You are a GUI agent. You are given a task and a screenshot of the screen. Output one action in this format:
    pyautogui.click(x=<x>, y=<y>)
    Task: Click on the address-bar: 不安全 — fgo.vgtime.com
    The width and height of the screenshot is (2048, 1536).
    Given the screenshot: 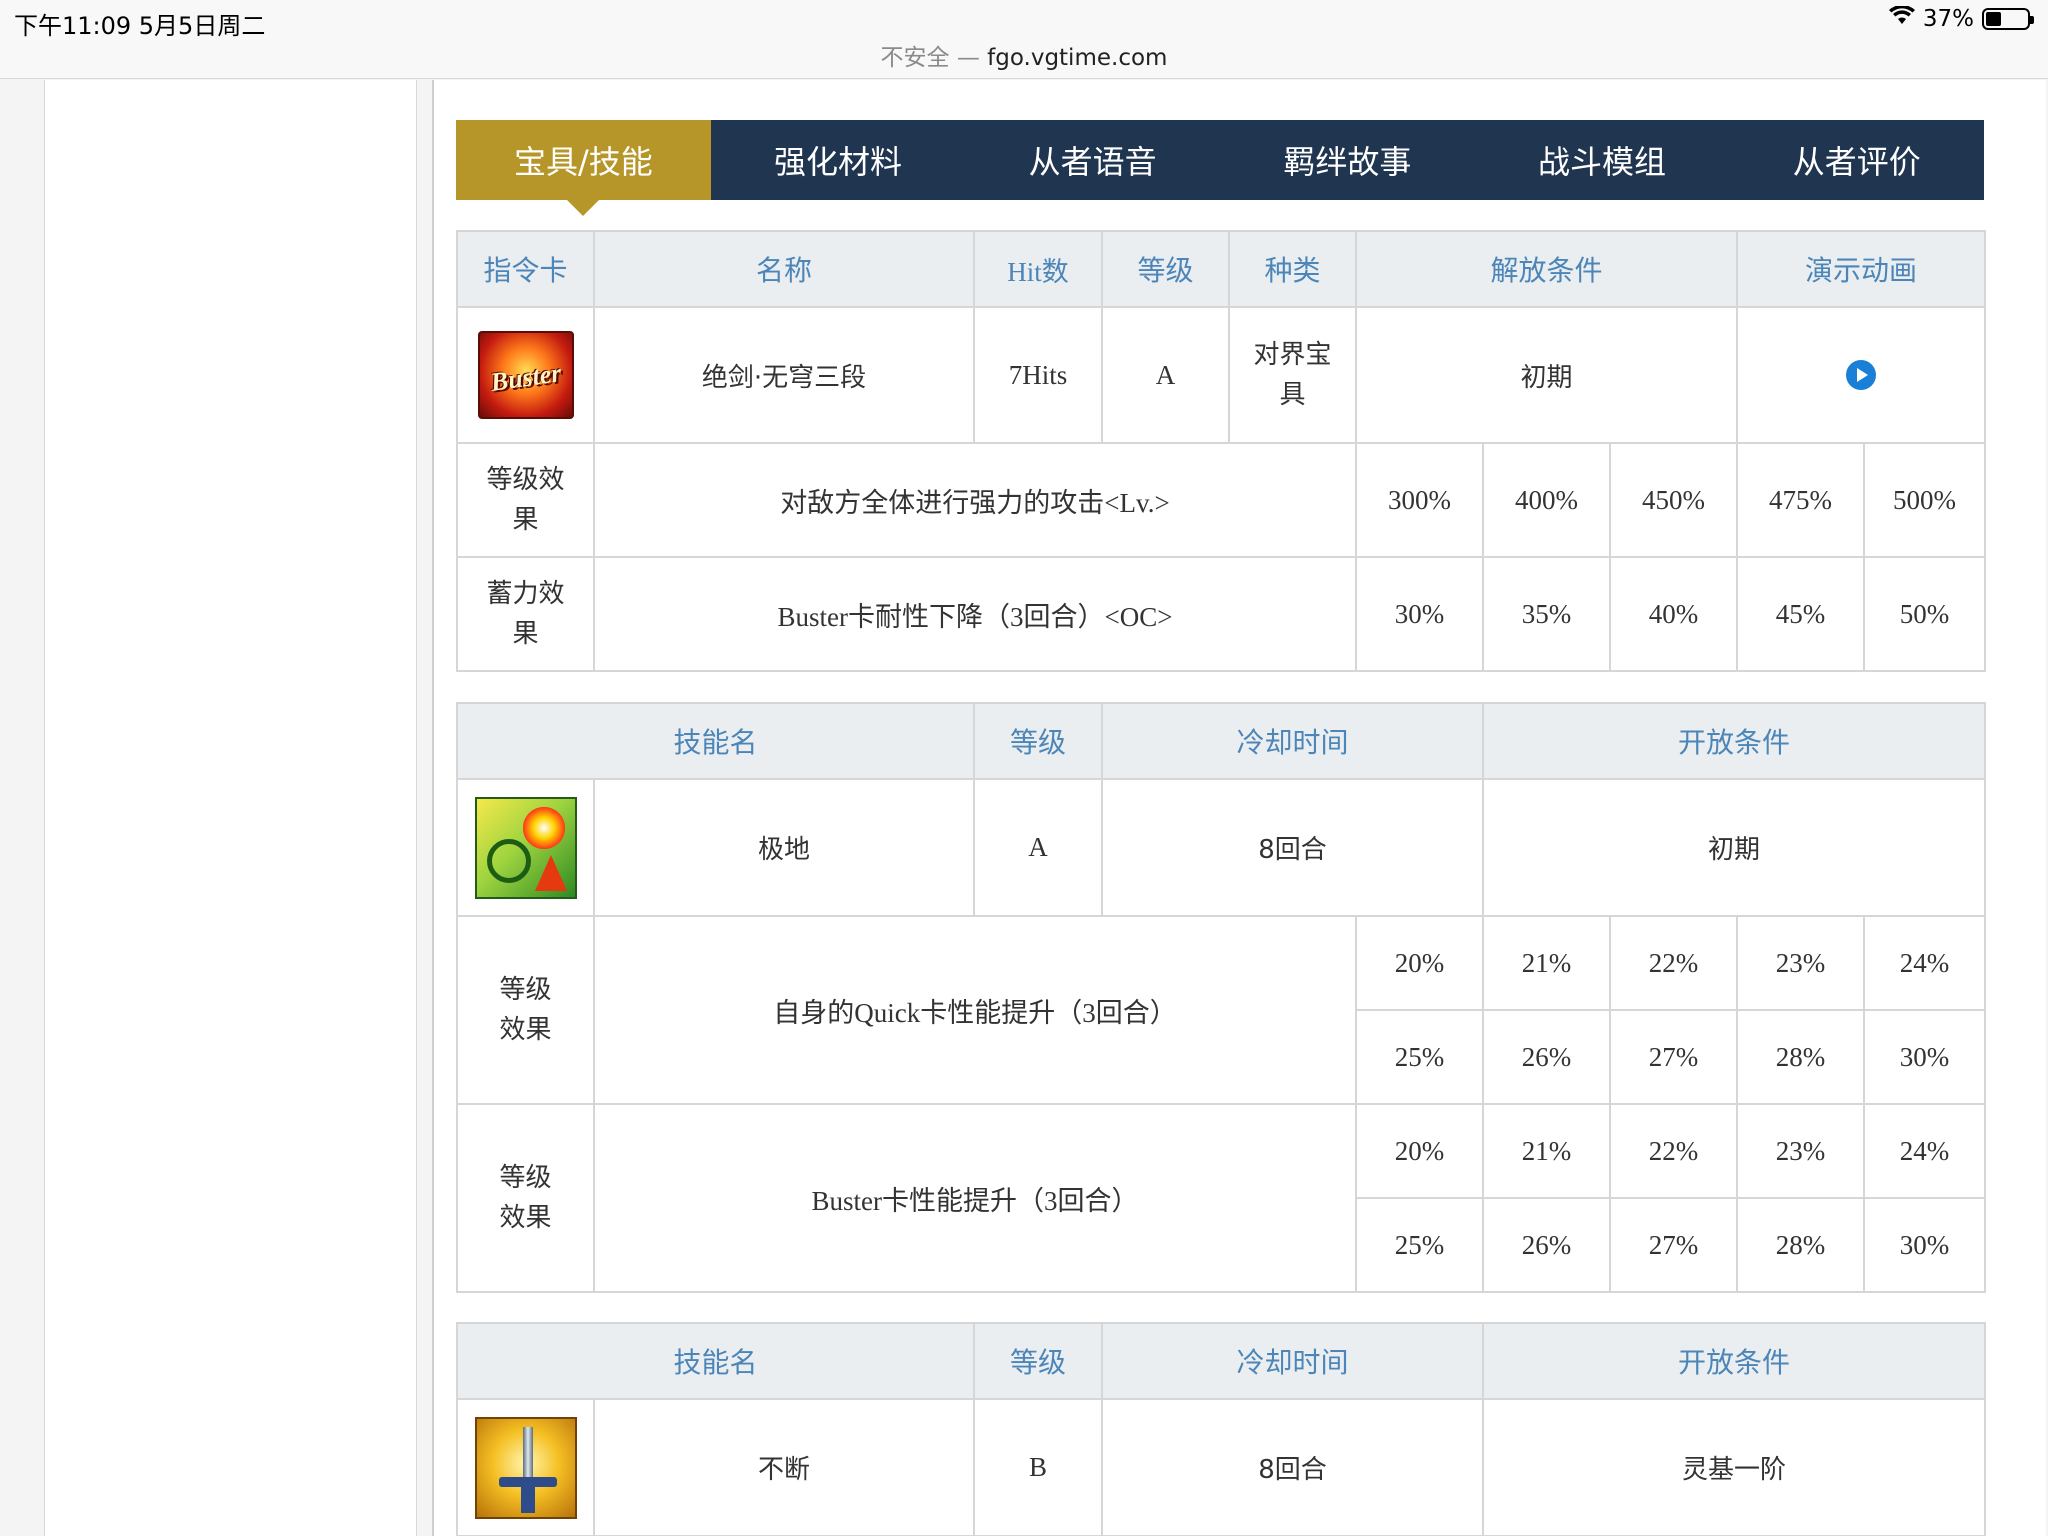 What is the action you would take?
    pyautogui.click(x=1024, y=55)
    